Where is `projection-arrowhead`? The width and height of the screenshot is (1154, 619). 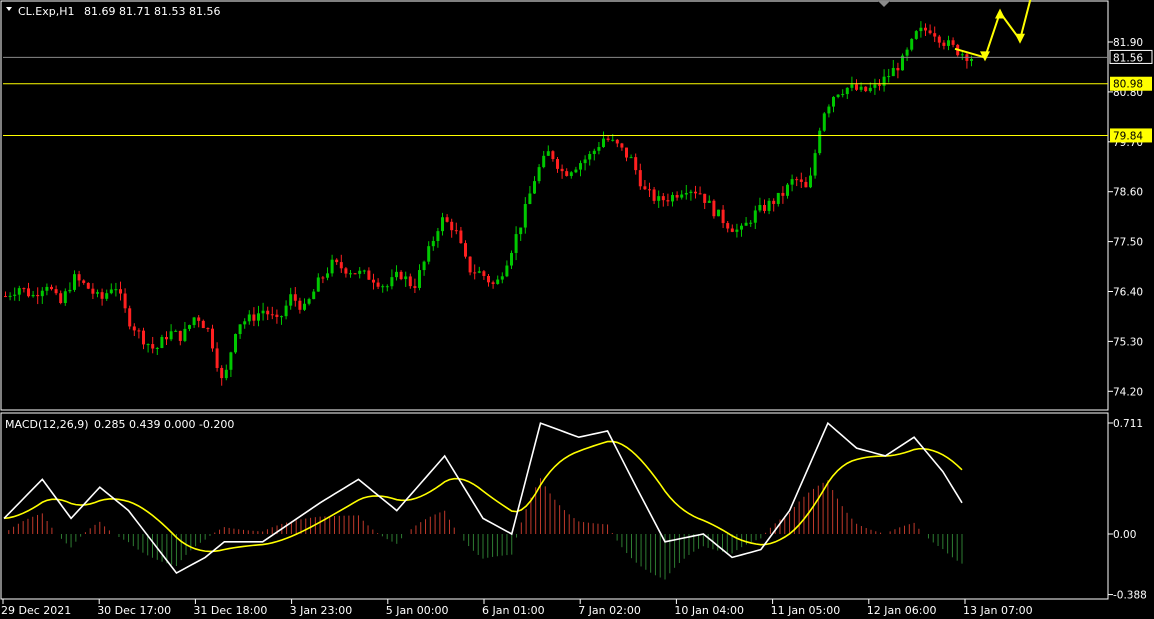
projection-arrowhead is located at coordinates (1020, 38).